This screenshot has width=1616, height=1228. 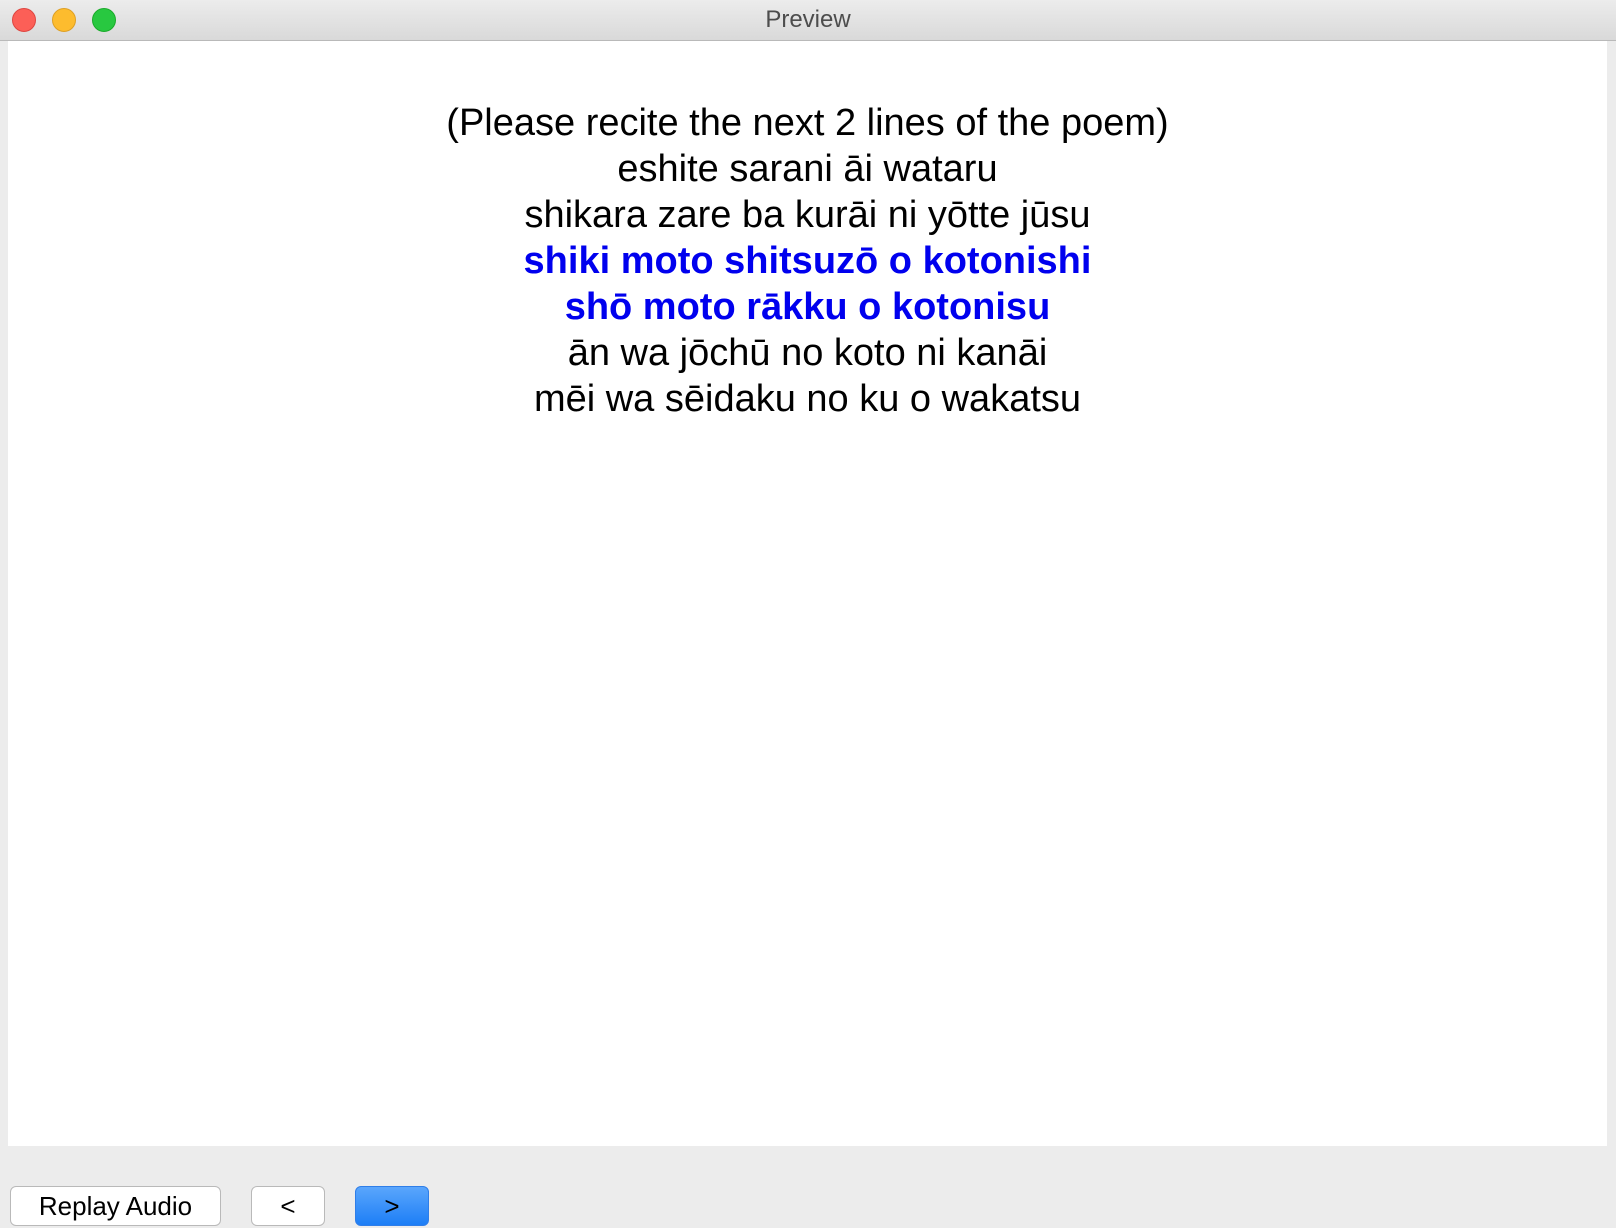 I want to click on poem-line: eshite sarani āi wataru, so click(x=807, y=169).